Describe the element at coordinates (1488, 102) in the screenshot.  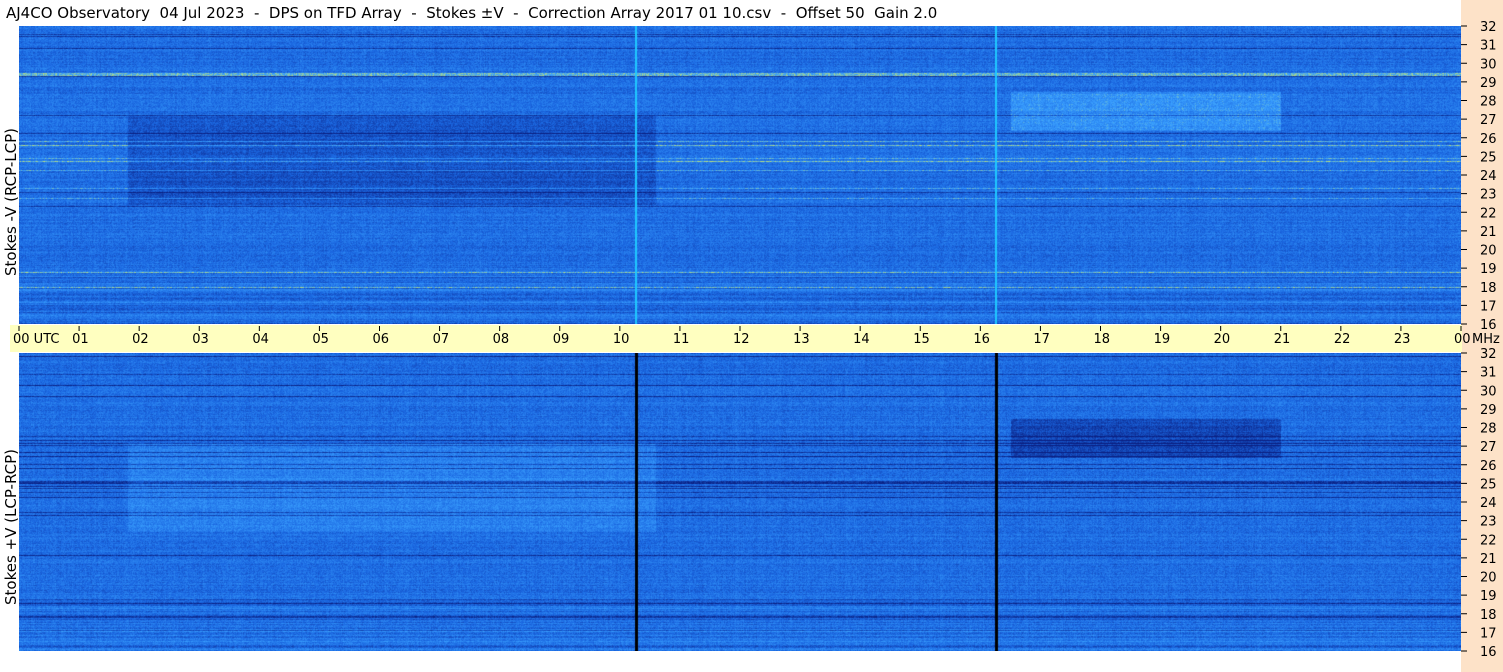
I see `freq-label-0-28: 28` at that location.